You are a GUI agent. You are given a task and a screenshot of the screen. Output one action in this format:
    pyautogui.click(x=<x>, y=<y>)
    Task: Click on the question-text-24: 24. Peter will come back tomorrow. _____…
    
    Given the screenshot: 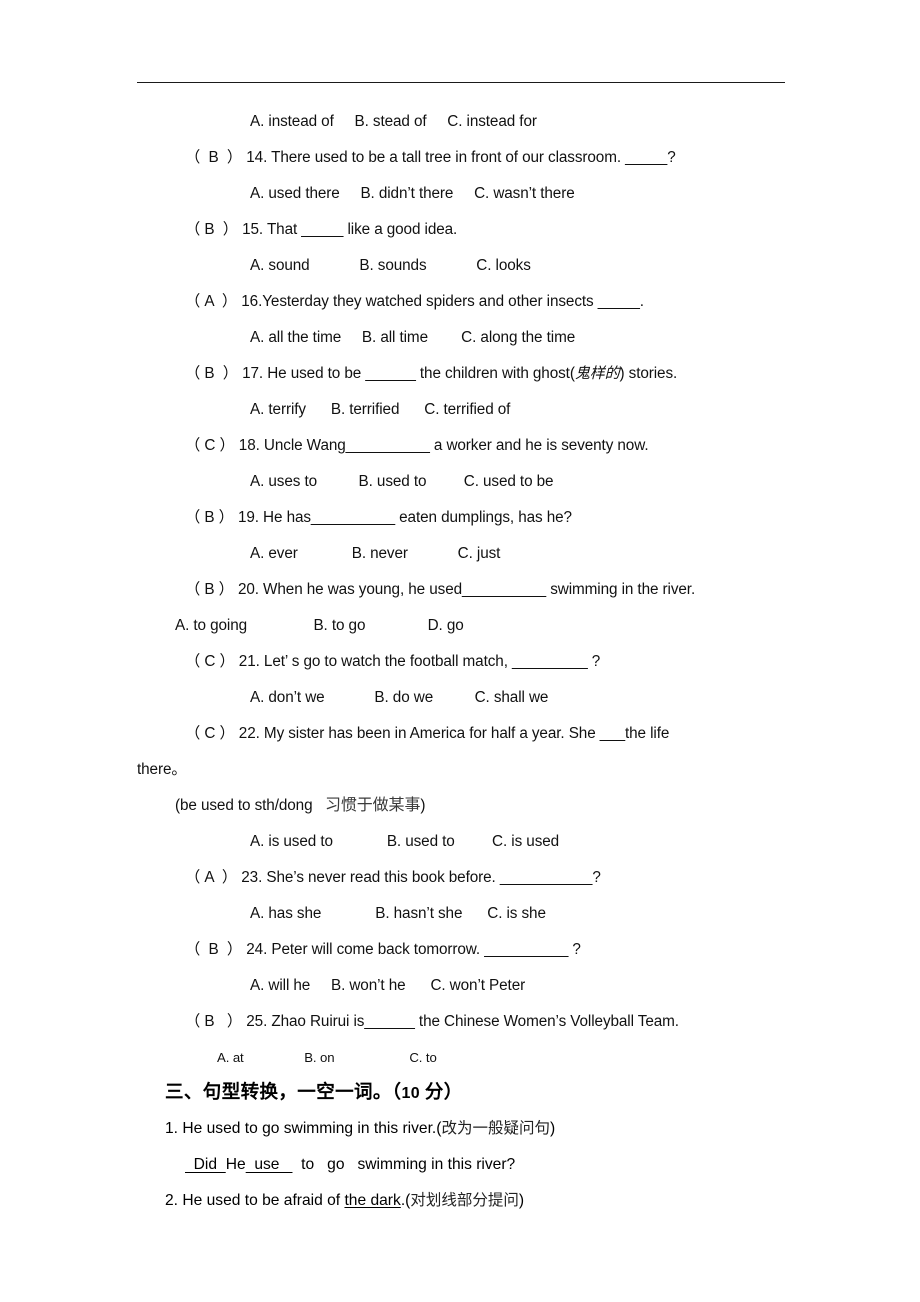 What is the action you would take?
    pyautogui.click(x=411, y=949)
    